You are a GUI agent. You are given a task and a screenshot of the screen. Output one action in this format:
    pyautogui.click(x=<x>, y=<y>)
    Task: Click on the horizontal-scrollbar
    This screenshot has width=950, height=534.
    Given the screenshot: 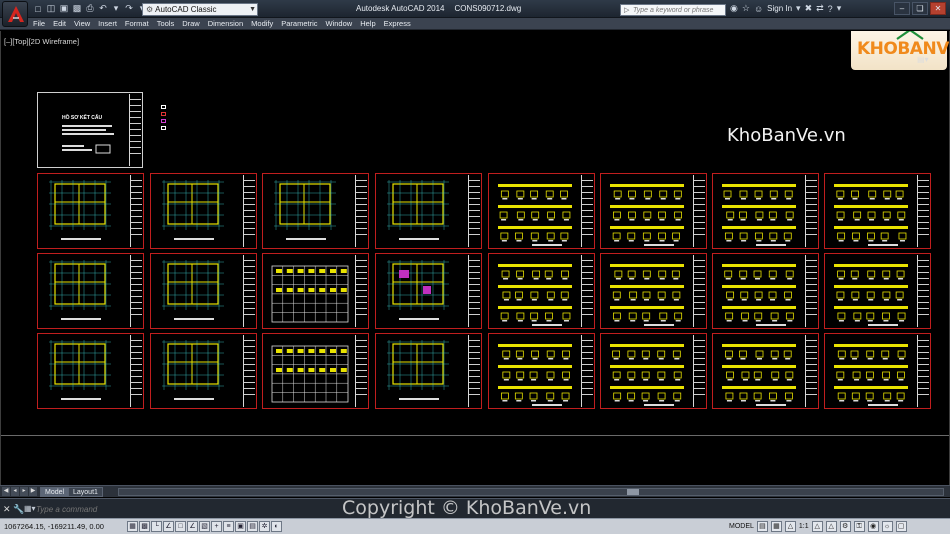 What is the action you would take?
    pyautogui.click(x=531, y=492)
    